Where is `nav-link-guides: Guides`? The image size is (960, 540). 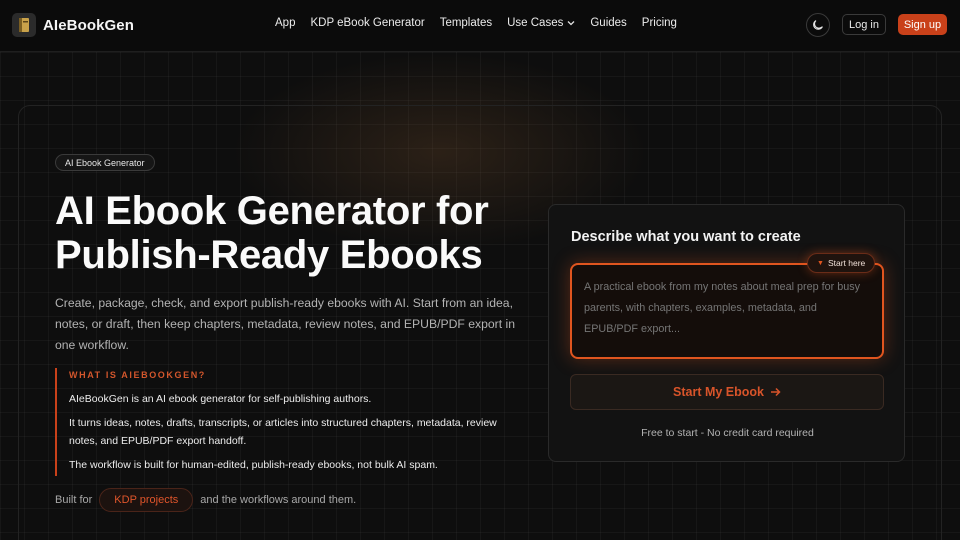 nav-link-guides: Guides is located at coordinates (608, 23).